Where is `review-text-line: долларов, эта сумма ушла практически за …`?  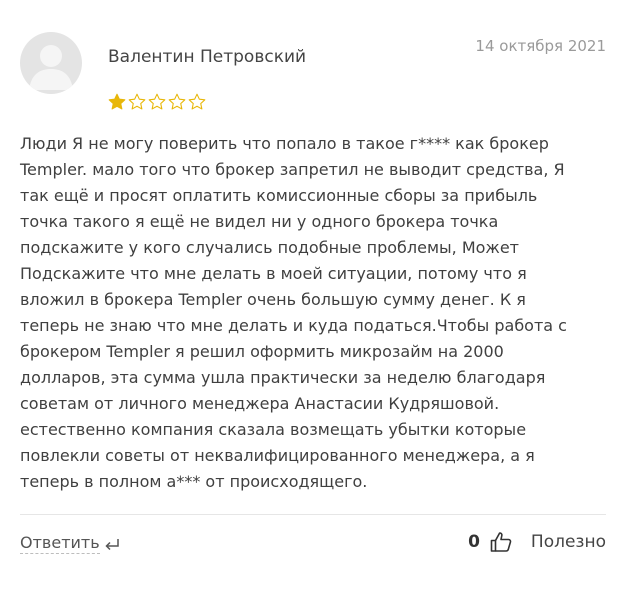
review-text-line: долларов, эта сумма ушла практически за … is located at coordinates (283, 377).